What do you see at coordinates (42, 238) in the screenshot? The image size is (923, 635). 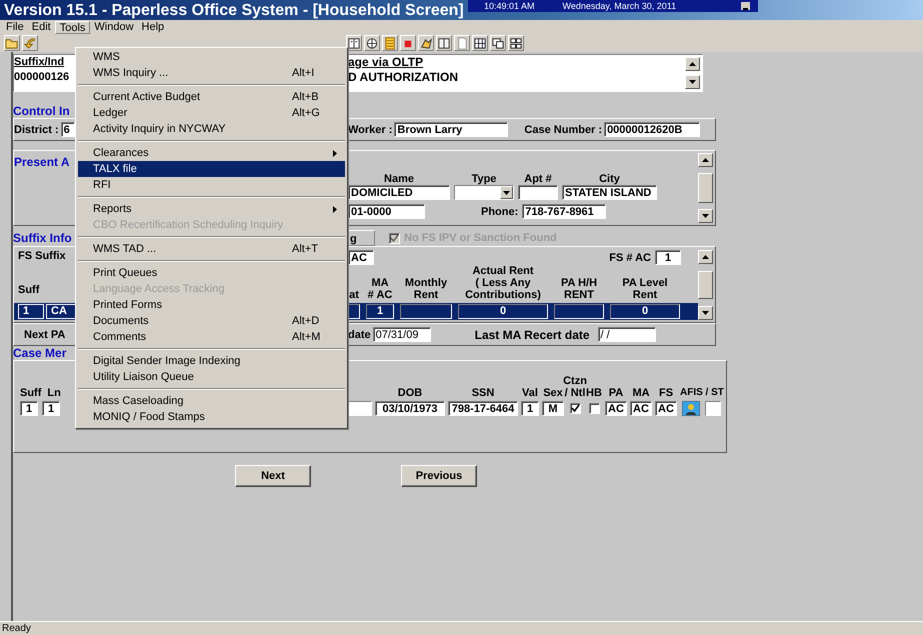 I see `section-title: Suffix Info` at bounding box center [42, 238].